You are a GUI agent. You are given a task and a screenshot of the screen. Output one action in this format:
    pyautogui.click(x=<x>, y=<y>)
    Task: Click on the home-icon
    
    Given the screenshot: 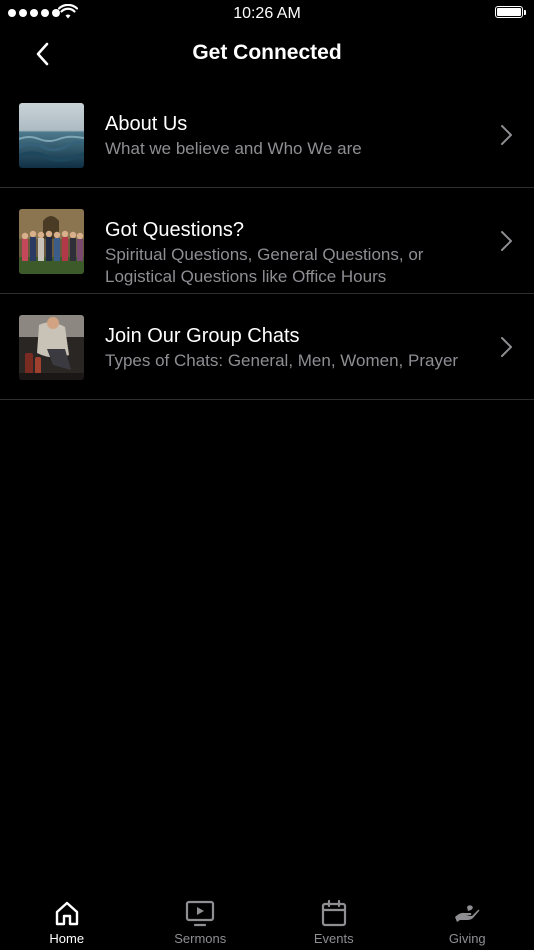 What is the action you would take?
    pyautogui.click(x=66, y=913)
    